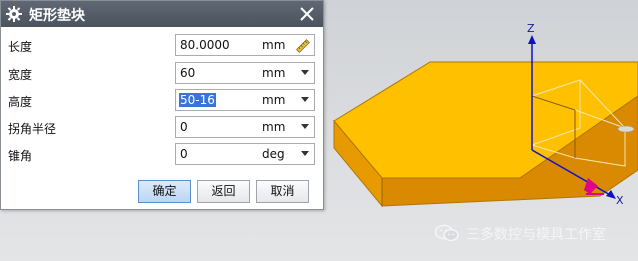 The height and width of the screenshot is (261, 638). Describe the element at coordinates (184, 127) in the screenshot. I see `corner-radius-value: 0` at that location.